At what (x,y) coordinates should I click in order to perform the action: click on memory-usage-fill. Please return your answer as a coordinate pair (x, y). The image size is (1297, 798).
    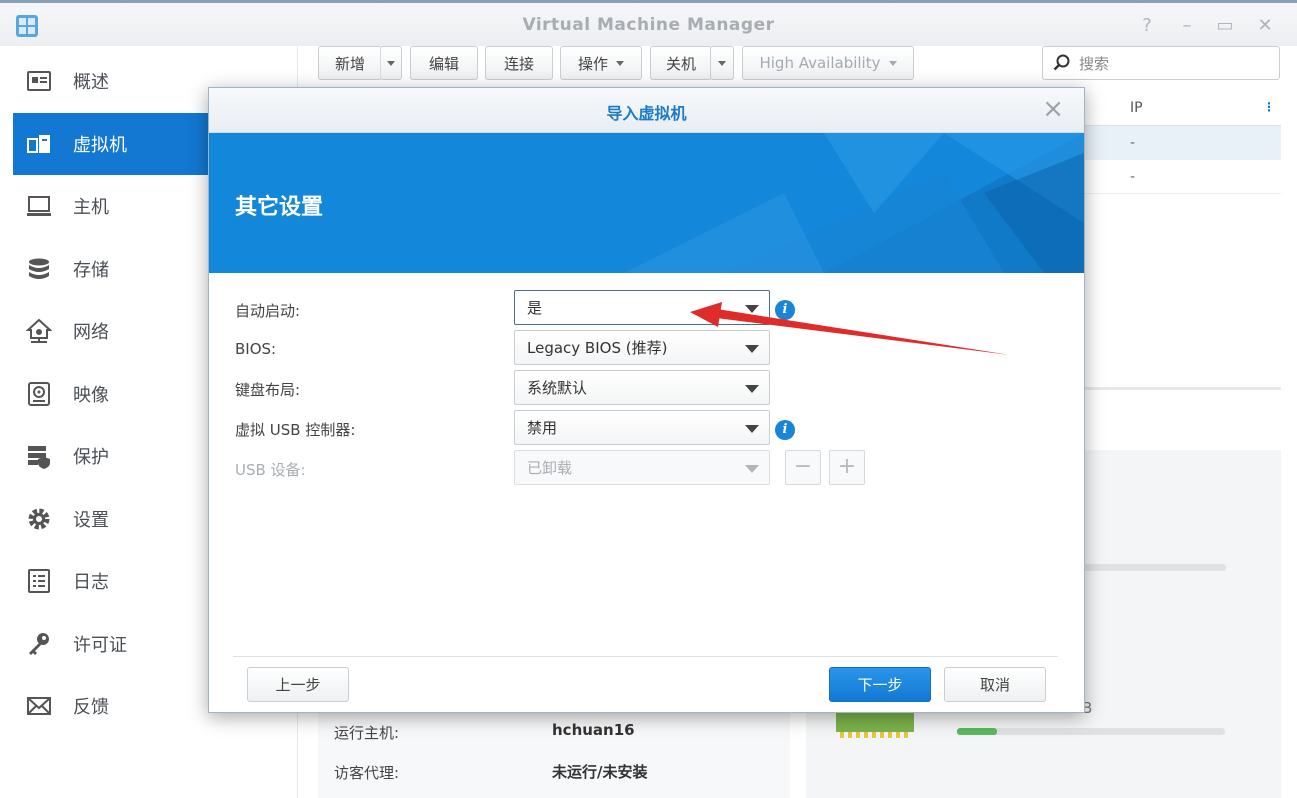
    Looking at the image, I should click on (977, 731).